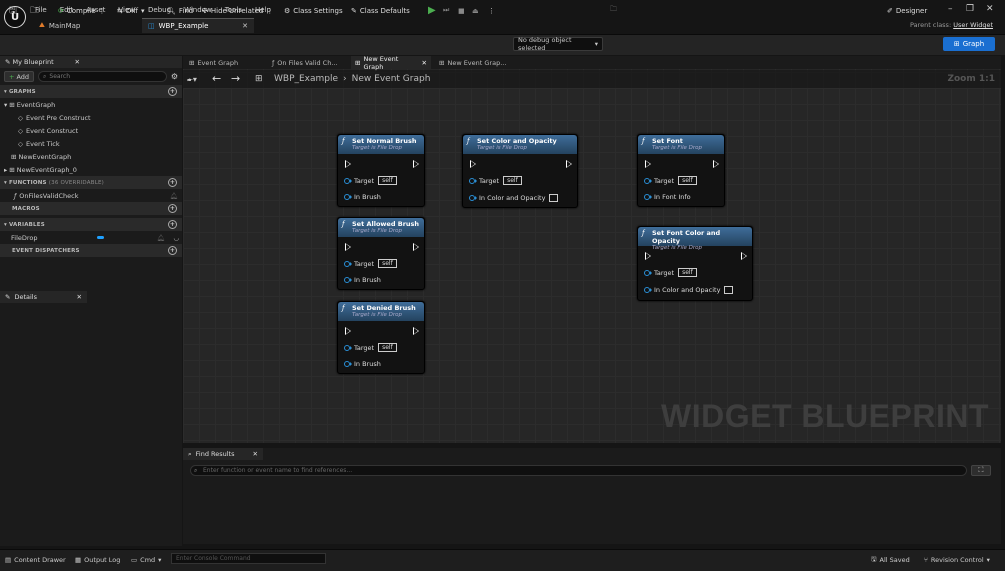 The height and width of the screenshot is (571, 1005). Describe the element at coordinates (380, 10) in the screenshot. I see `class-defaults-button: ✎ Class Defaults` at that location.